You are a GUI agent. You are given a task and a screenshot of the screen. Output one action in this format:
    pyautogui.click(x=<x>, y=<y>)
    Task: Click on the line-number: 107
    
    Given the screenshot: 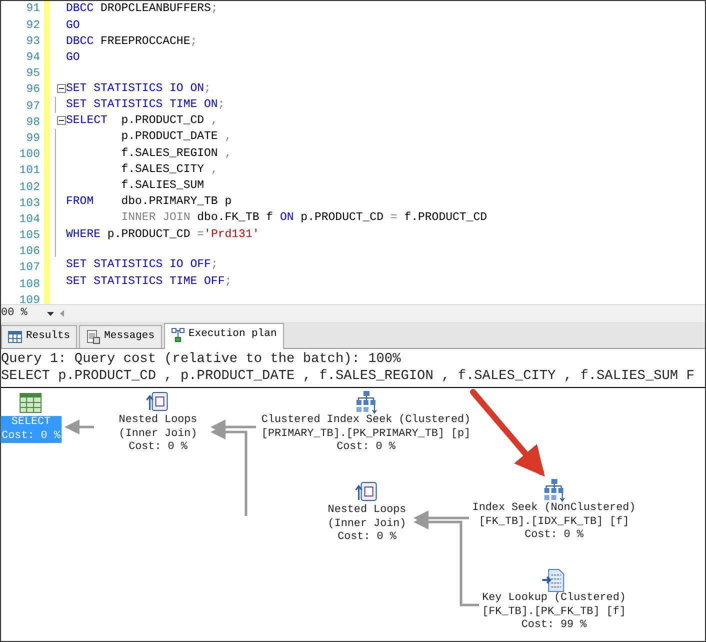 What is the action you would take?
    pyautogui.click(x=29, y=268)
    